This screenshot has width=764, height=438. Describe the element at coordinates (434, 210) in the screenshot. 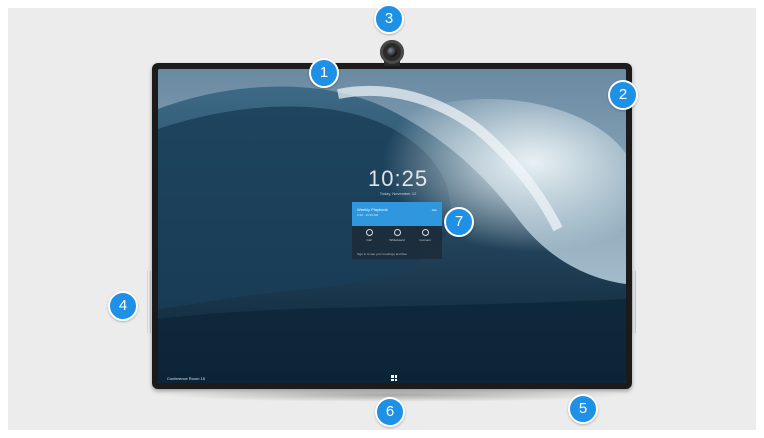

I see `join-button: Join` at that location.